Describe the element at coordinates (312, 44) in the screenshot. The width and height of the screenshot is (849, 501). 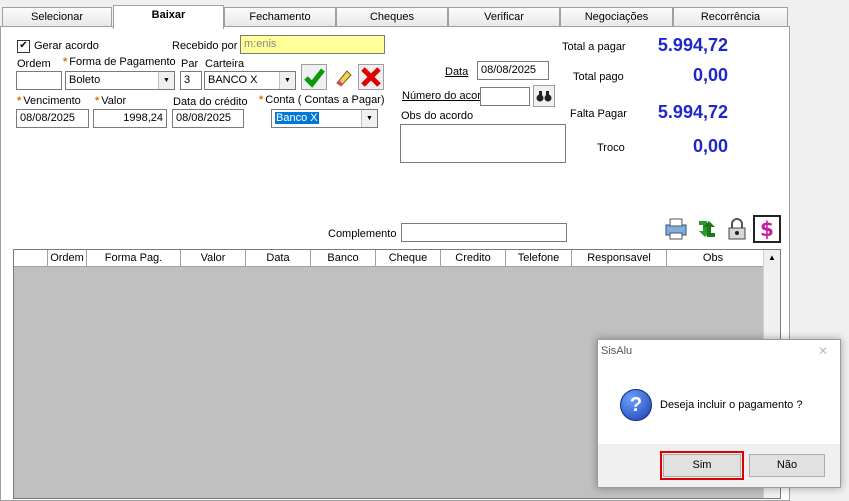
I see `recebido-por-field: m:enis` at that location.